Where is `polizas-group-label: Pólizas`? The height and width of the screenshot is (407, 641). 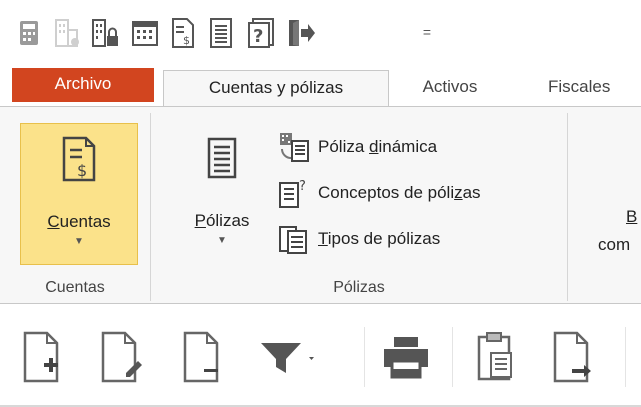
polizas-group-label: Pólizas is located at coordinates (359, 287).